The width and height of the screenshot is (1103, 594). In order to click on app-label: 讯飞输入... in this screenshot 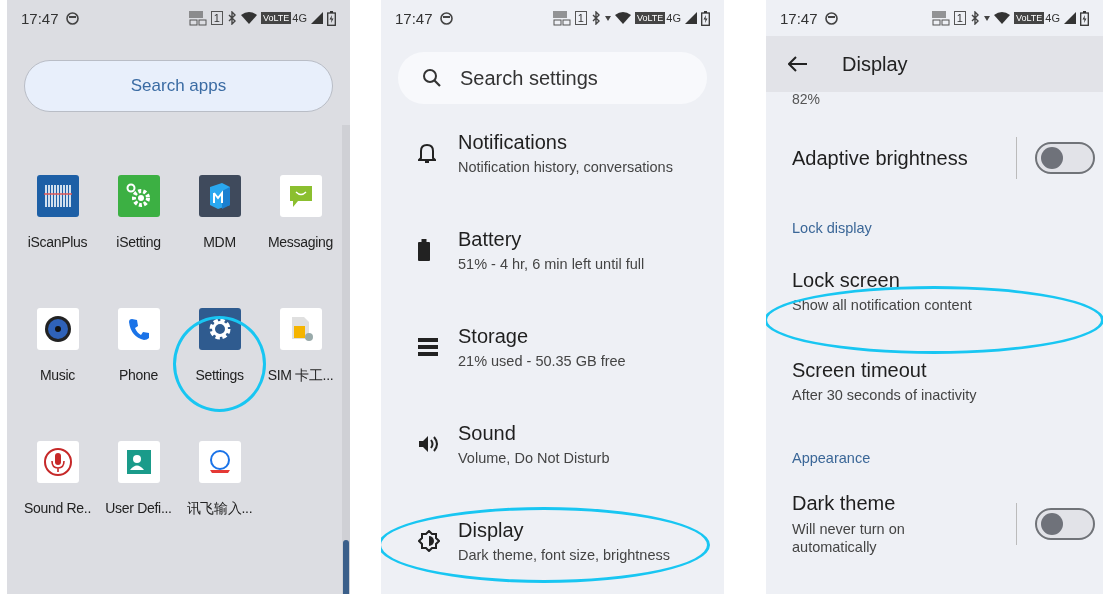, I will do `click(219, 509)`.